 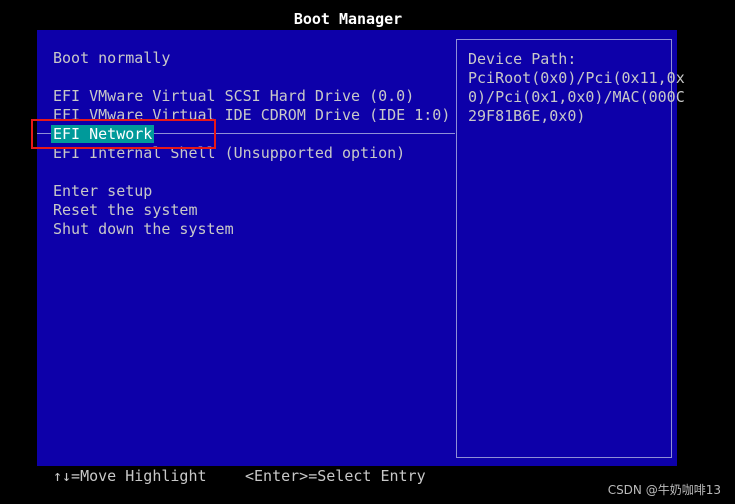 What do you see at coordinates (348, 19) in the screenshot?
I see `window-title: Boot Manager` at bounding box center [348, 19].